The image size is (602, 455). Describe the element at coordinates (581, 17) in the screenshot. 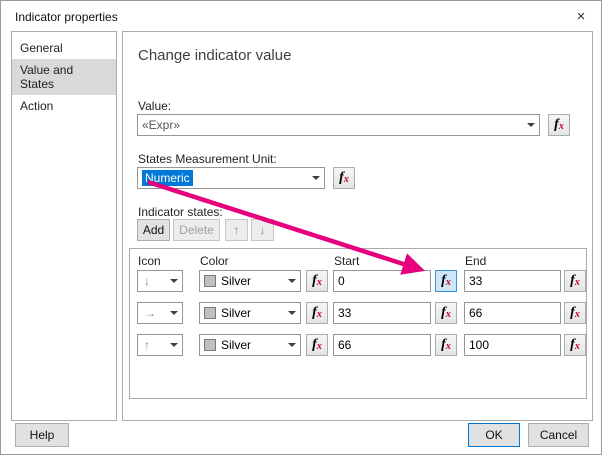

I see `close-icon: ×` at that location.